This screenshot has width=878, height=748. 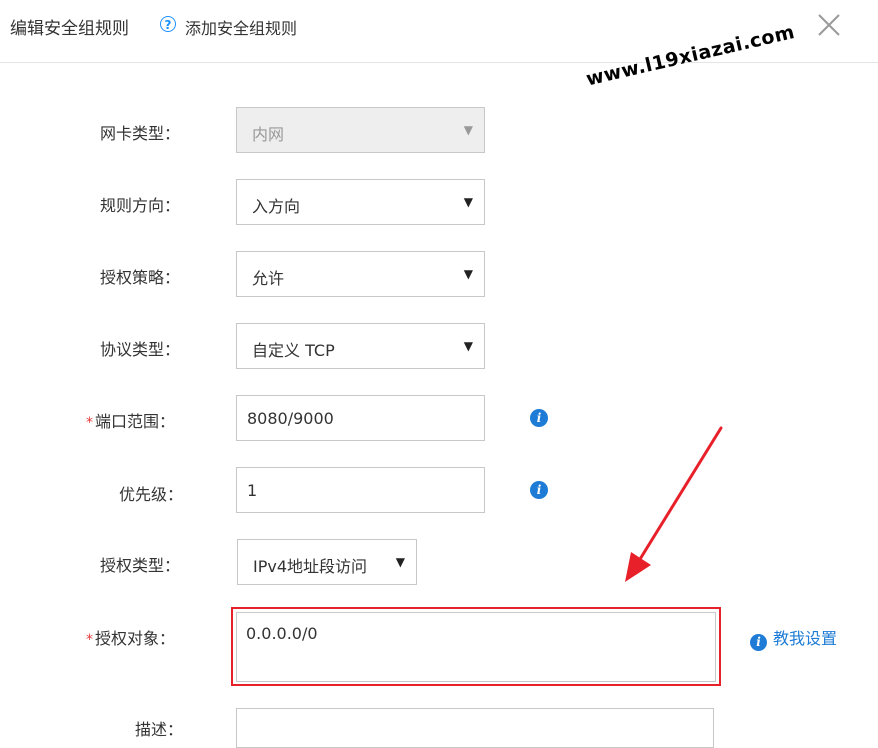 What do you see at coordinates (241, 27) in the screenshot?
I see `add-rule-help-link: 添加安全组规则` at bounding box center [241, 27].